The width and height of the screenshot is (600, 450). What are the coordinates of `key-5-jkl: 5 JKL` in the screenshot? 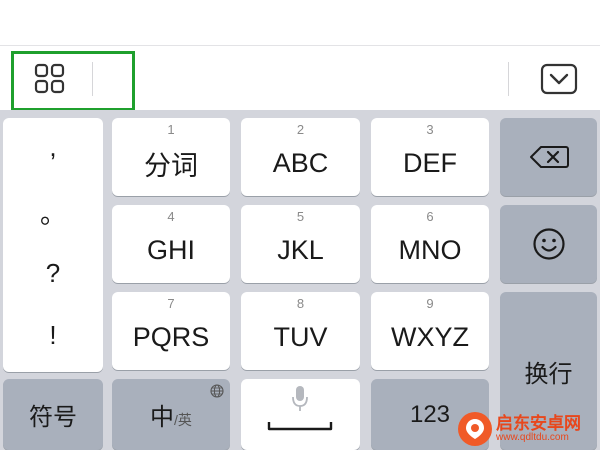 It's located at (300, 244).